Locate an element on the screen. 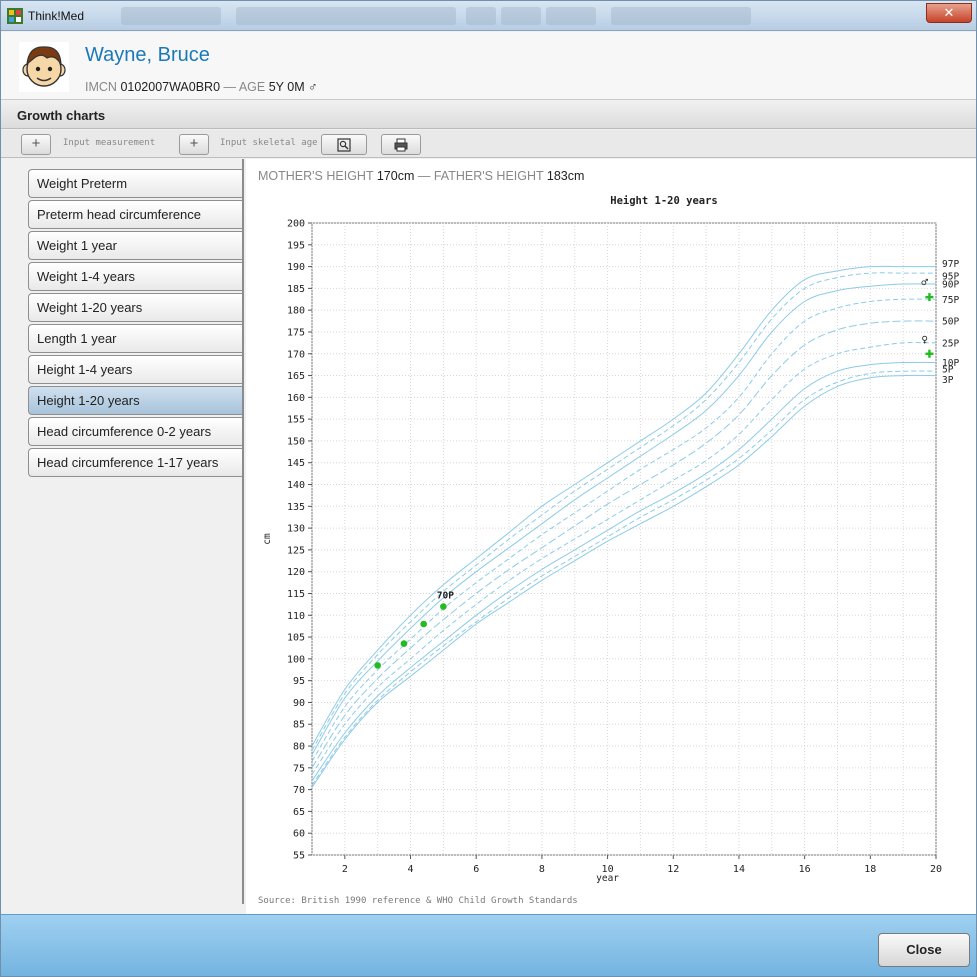 Image resolution: width=977 pixels, height=977 pixels. sidebar-item-weight-1-4-years: Weight 1-4 years is located at coordinates (135, 276).